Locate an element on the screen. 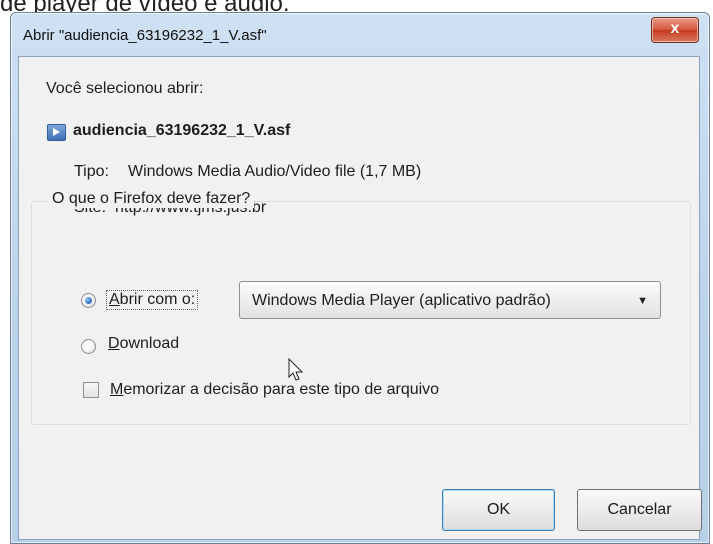  open-with-radio is located at coordinates (88, 300).